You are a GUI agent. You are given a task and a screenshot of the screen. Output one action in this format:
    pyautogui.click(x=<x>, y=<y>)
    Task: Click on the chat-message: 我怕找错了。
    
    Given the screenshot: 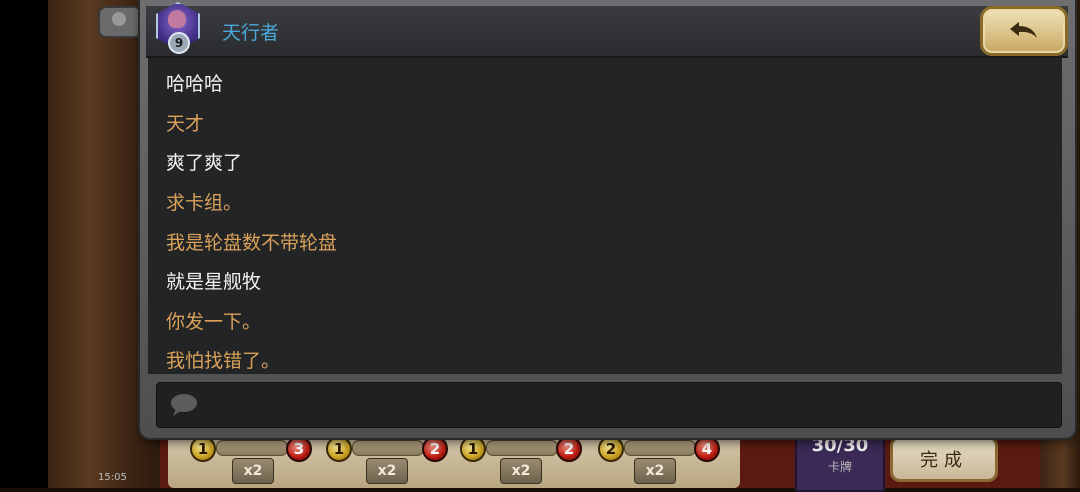 What is the action you would take?
    pyautogui.click(x=223, y=361)
    